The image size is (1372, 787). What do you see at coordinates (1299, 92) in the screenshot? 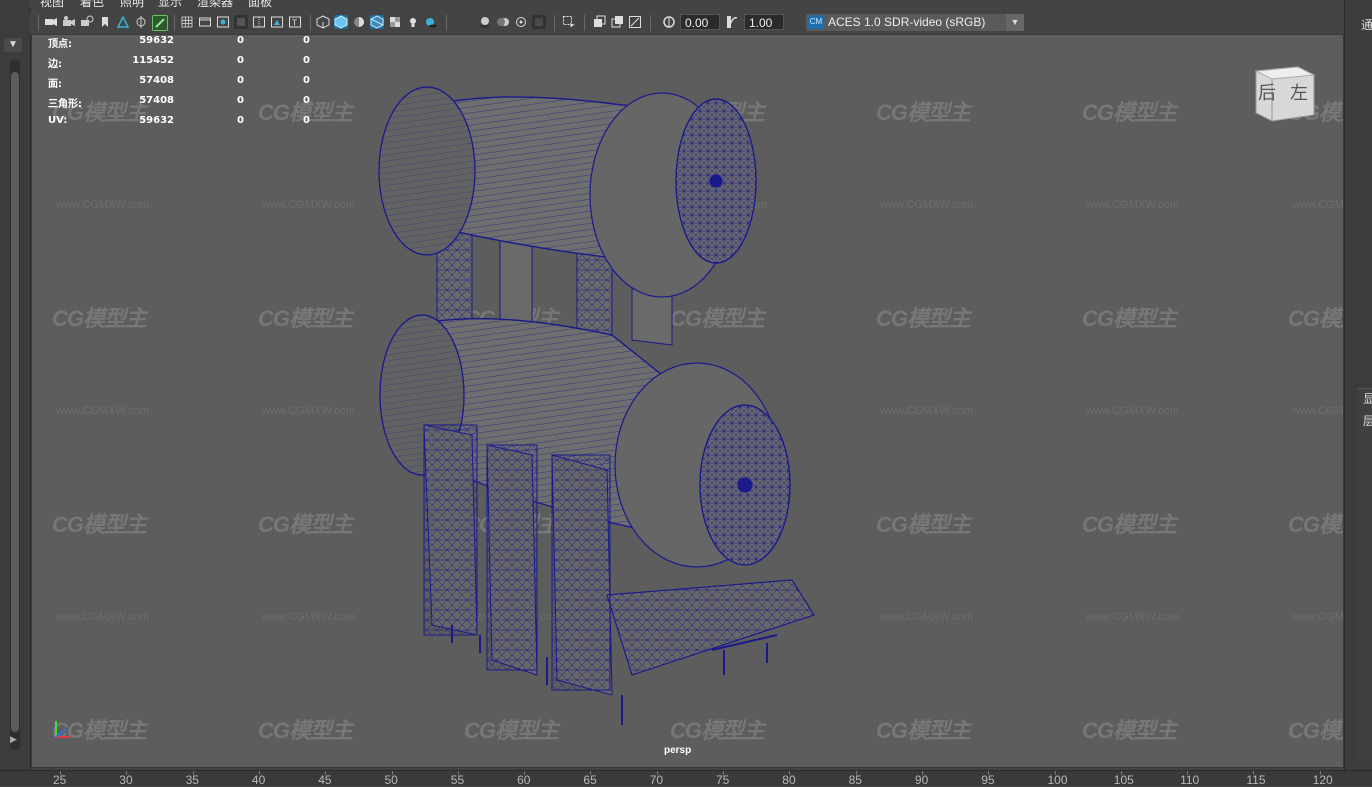
I see `view-cube-left-face: 左` at bounding box center [1299, 92].